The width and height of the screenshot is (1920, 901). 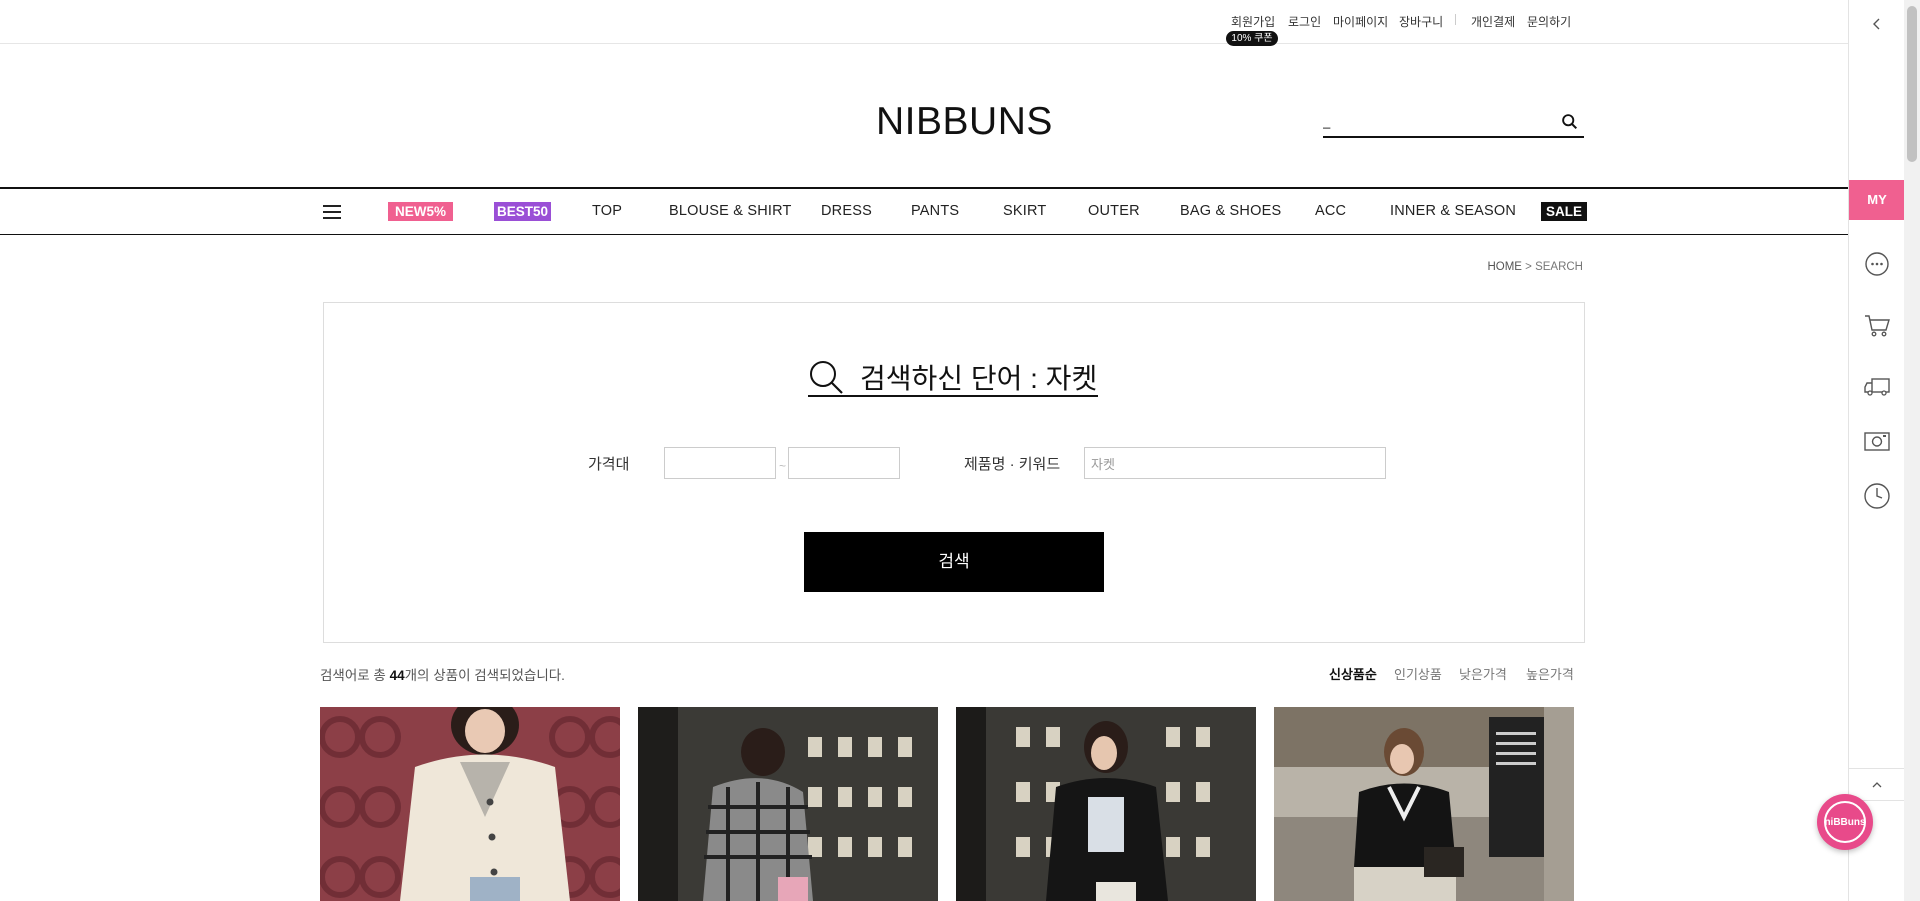 I want to click on keyword-input, so click(x=1235, y=463).